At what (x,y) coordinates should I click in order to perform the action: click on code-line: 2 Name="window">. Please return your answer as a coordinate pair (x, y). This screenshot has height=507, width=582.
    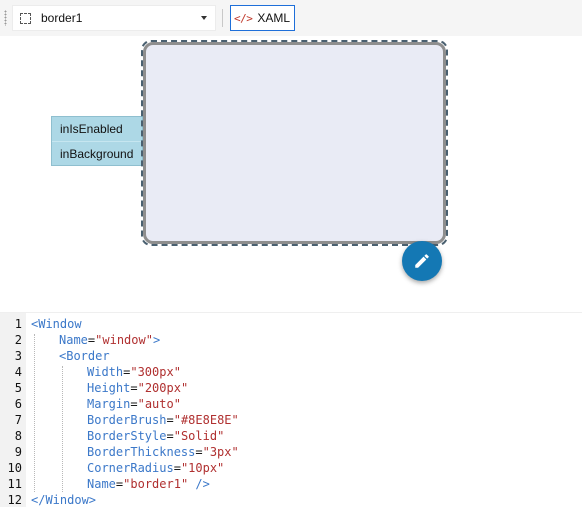
    Looking at the image, I should click on (291, 340).